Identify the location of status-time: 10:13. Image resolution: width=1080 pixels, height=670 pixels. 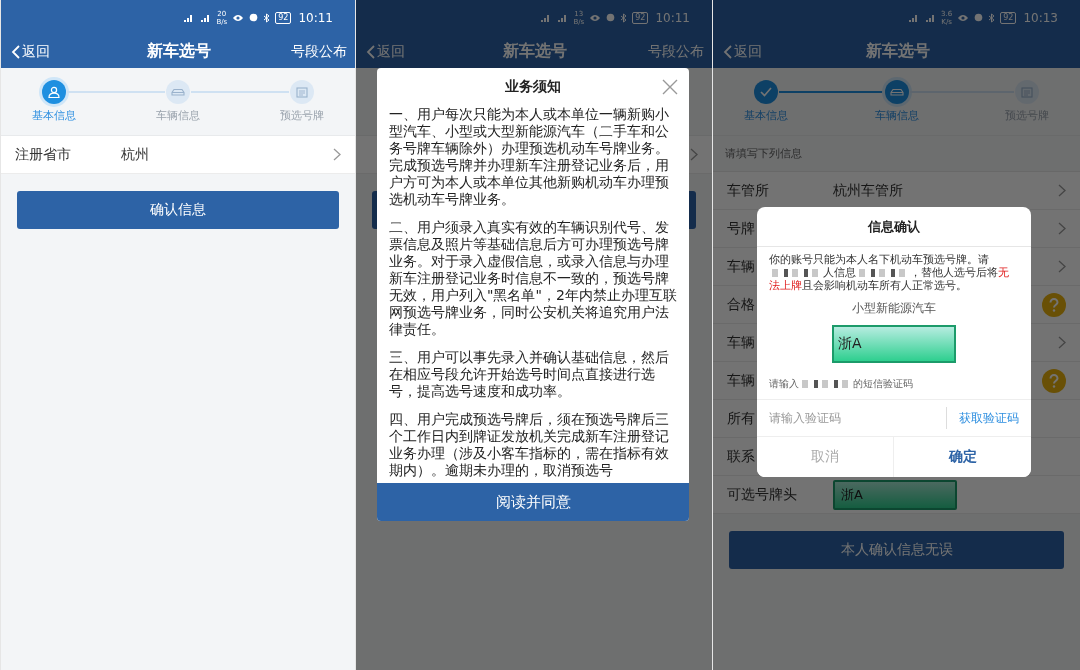
(1040, 17).